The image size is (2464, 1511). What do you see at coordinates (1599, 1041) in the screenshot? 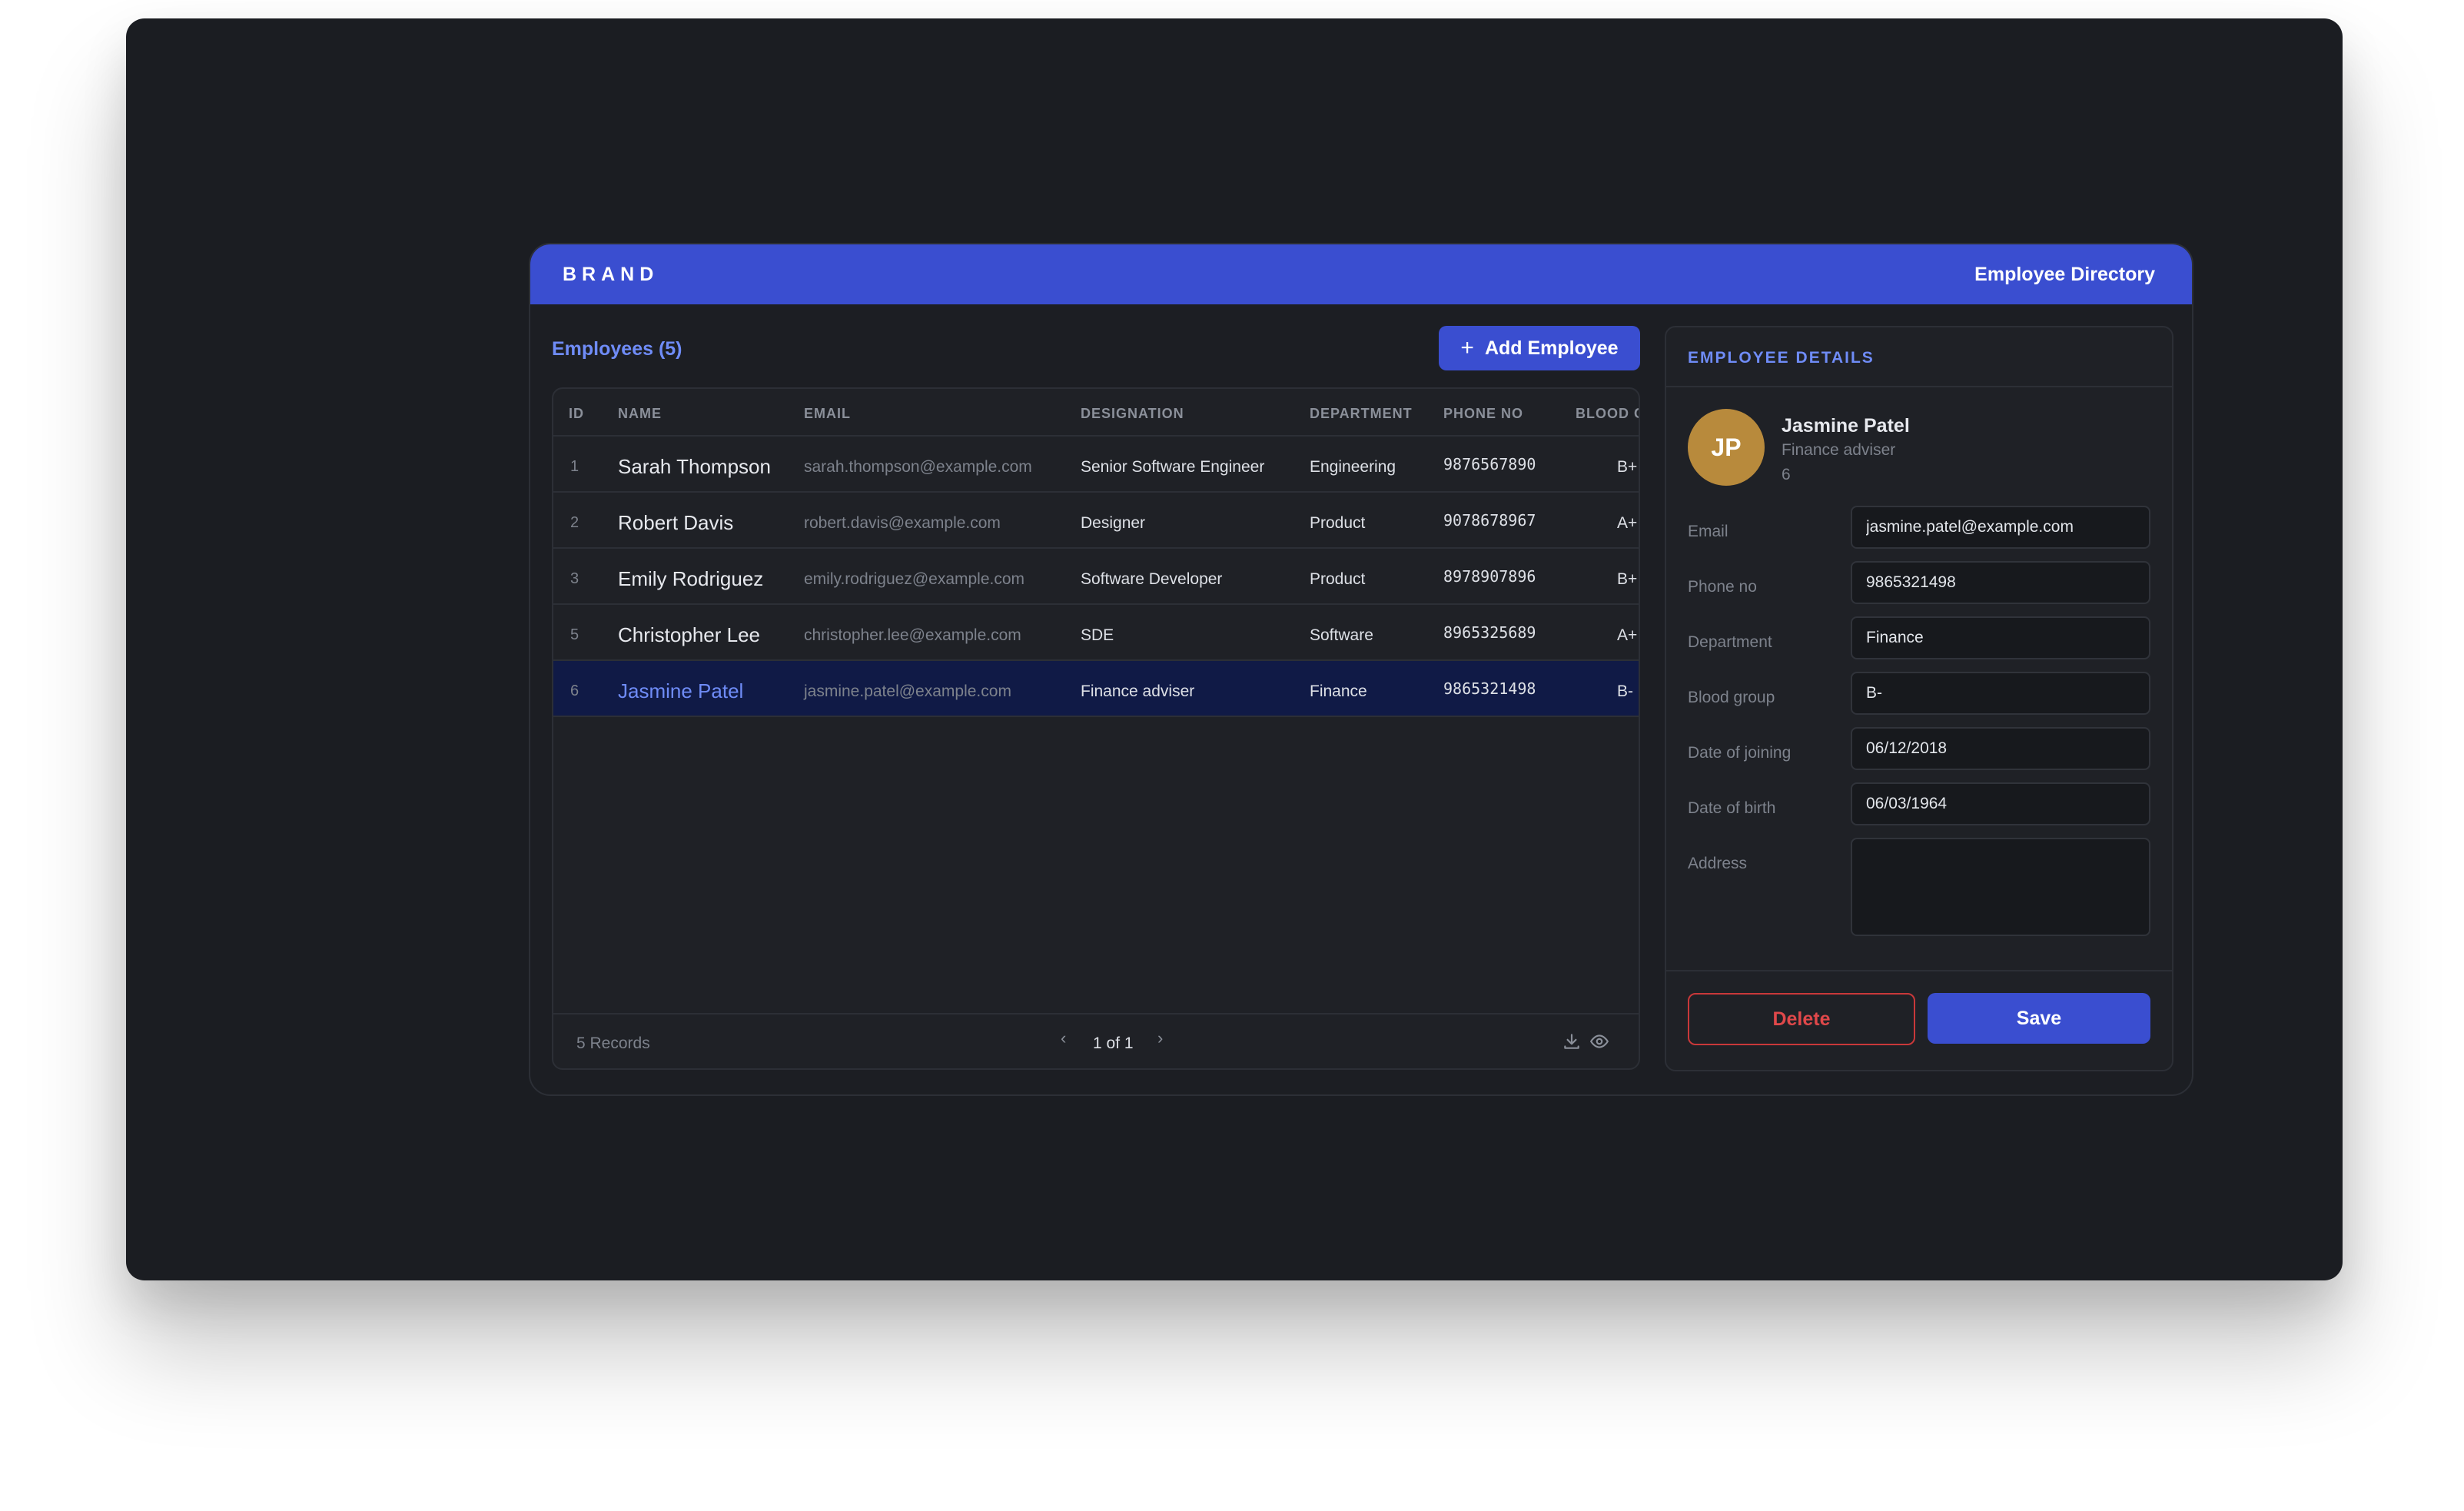
I see `eye-icon` at bounding box center [1599, 1041].